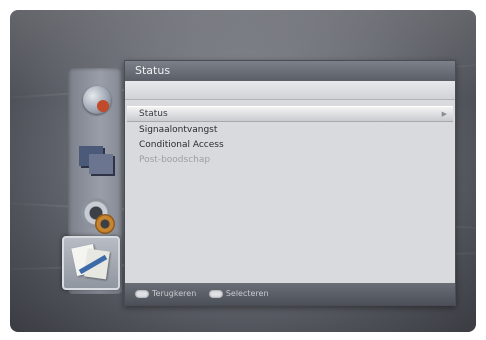 The image size is (486, 340). I want to click on chevron-right-icon: ▶, so click(444, 114).